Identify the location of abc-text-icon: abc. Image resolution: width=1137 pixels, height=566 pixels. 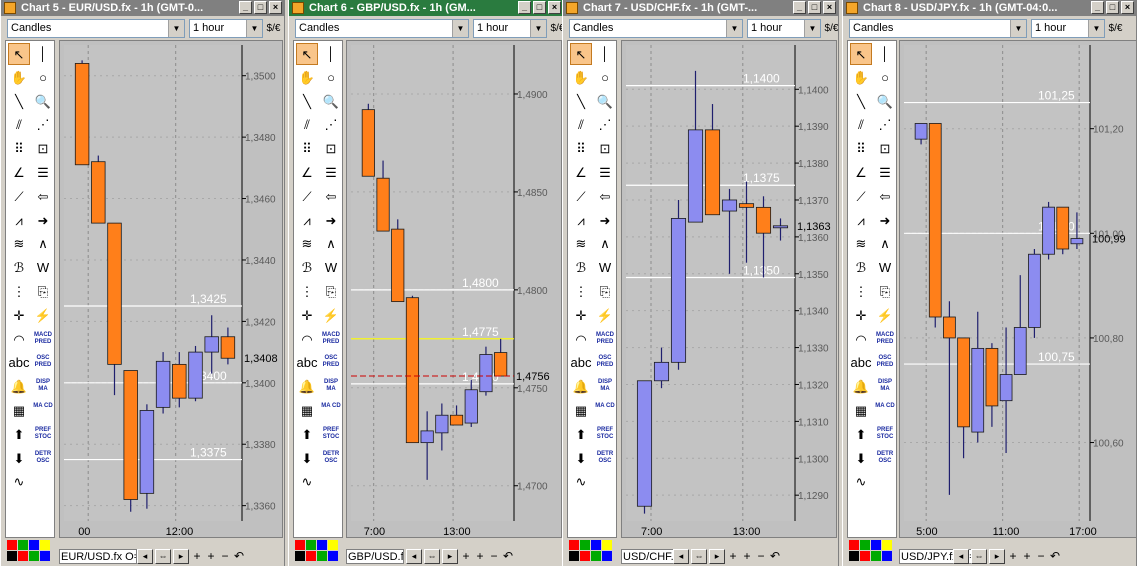
(307, 363).